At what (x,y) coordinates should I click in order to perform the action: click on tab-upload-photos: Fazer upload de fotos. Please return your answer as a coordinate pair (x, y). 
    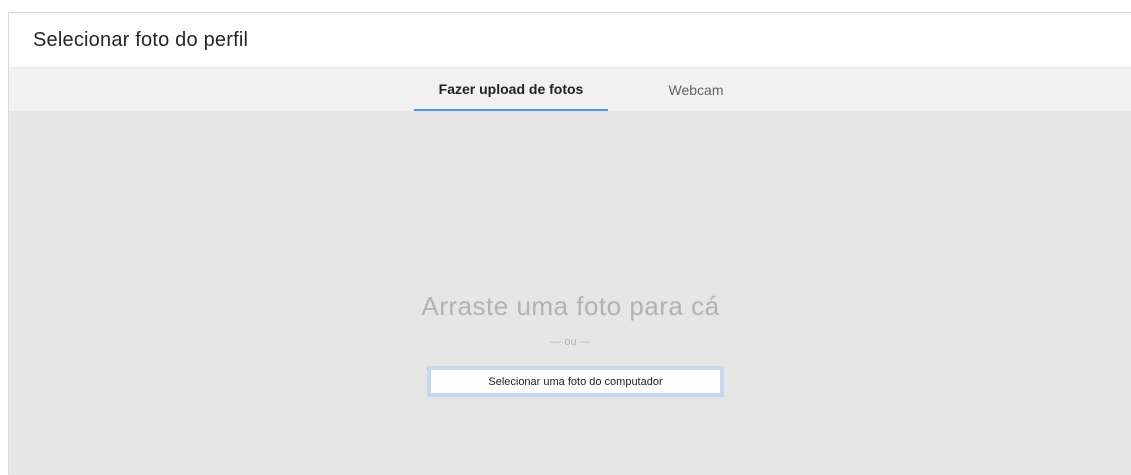
    Looking at the image, I should click on (511, 89).